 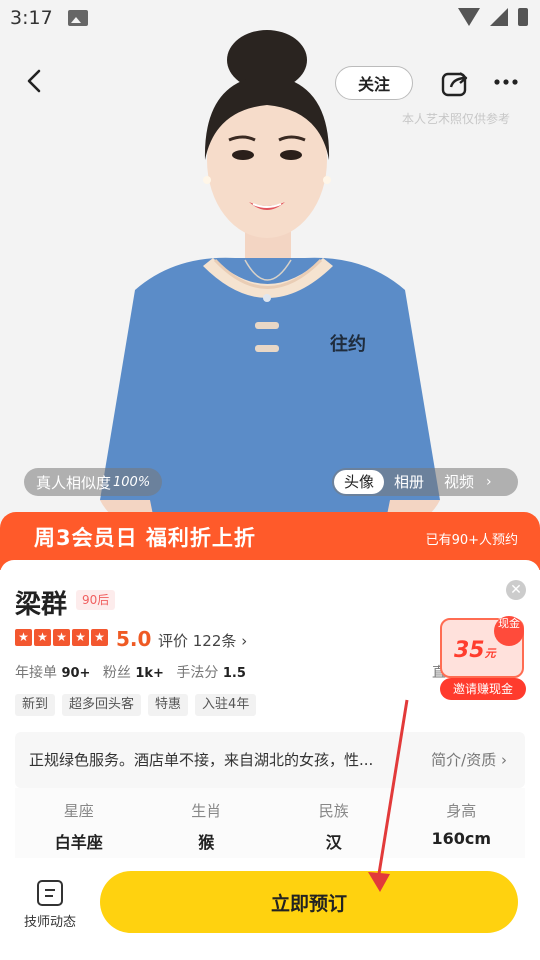 I want to click on intro-qualification-link: 简介/资质 ›, so click(x=469, y=759).